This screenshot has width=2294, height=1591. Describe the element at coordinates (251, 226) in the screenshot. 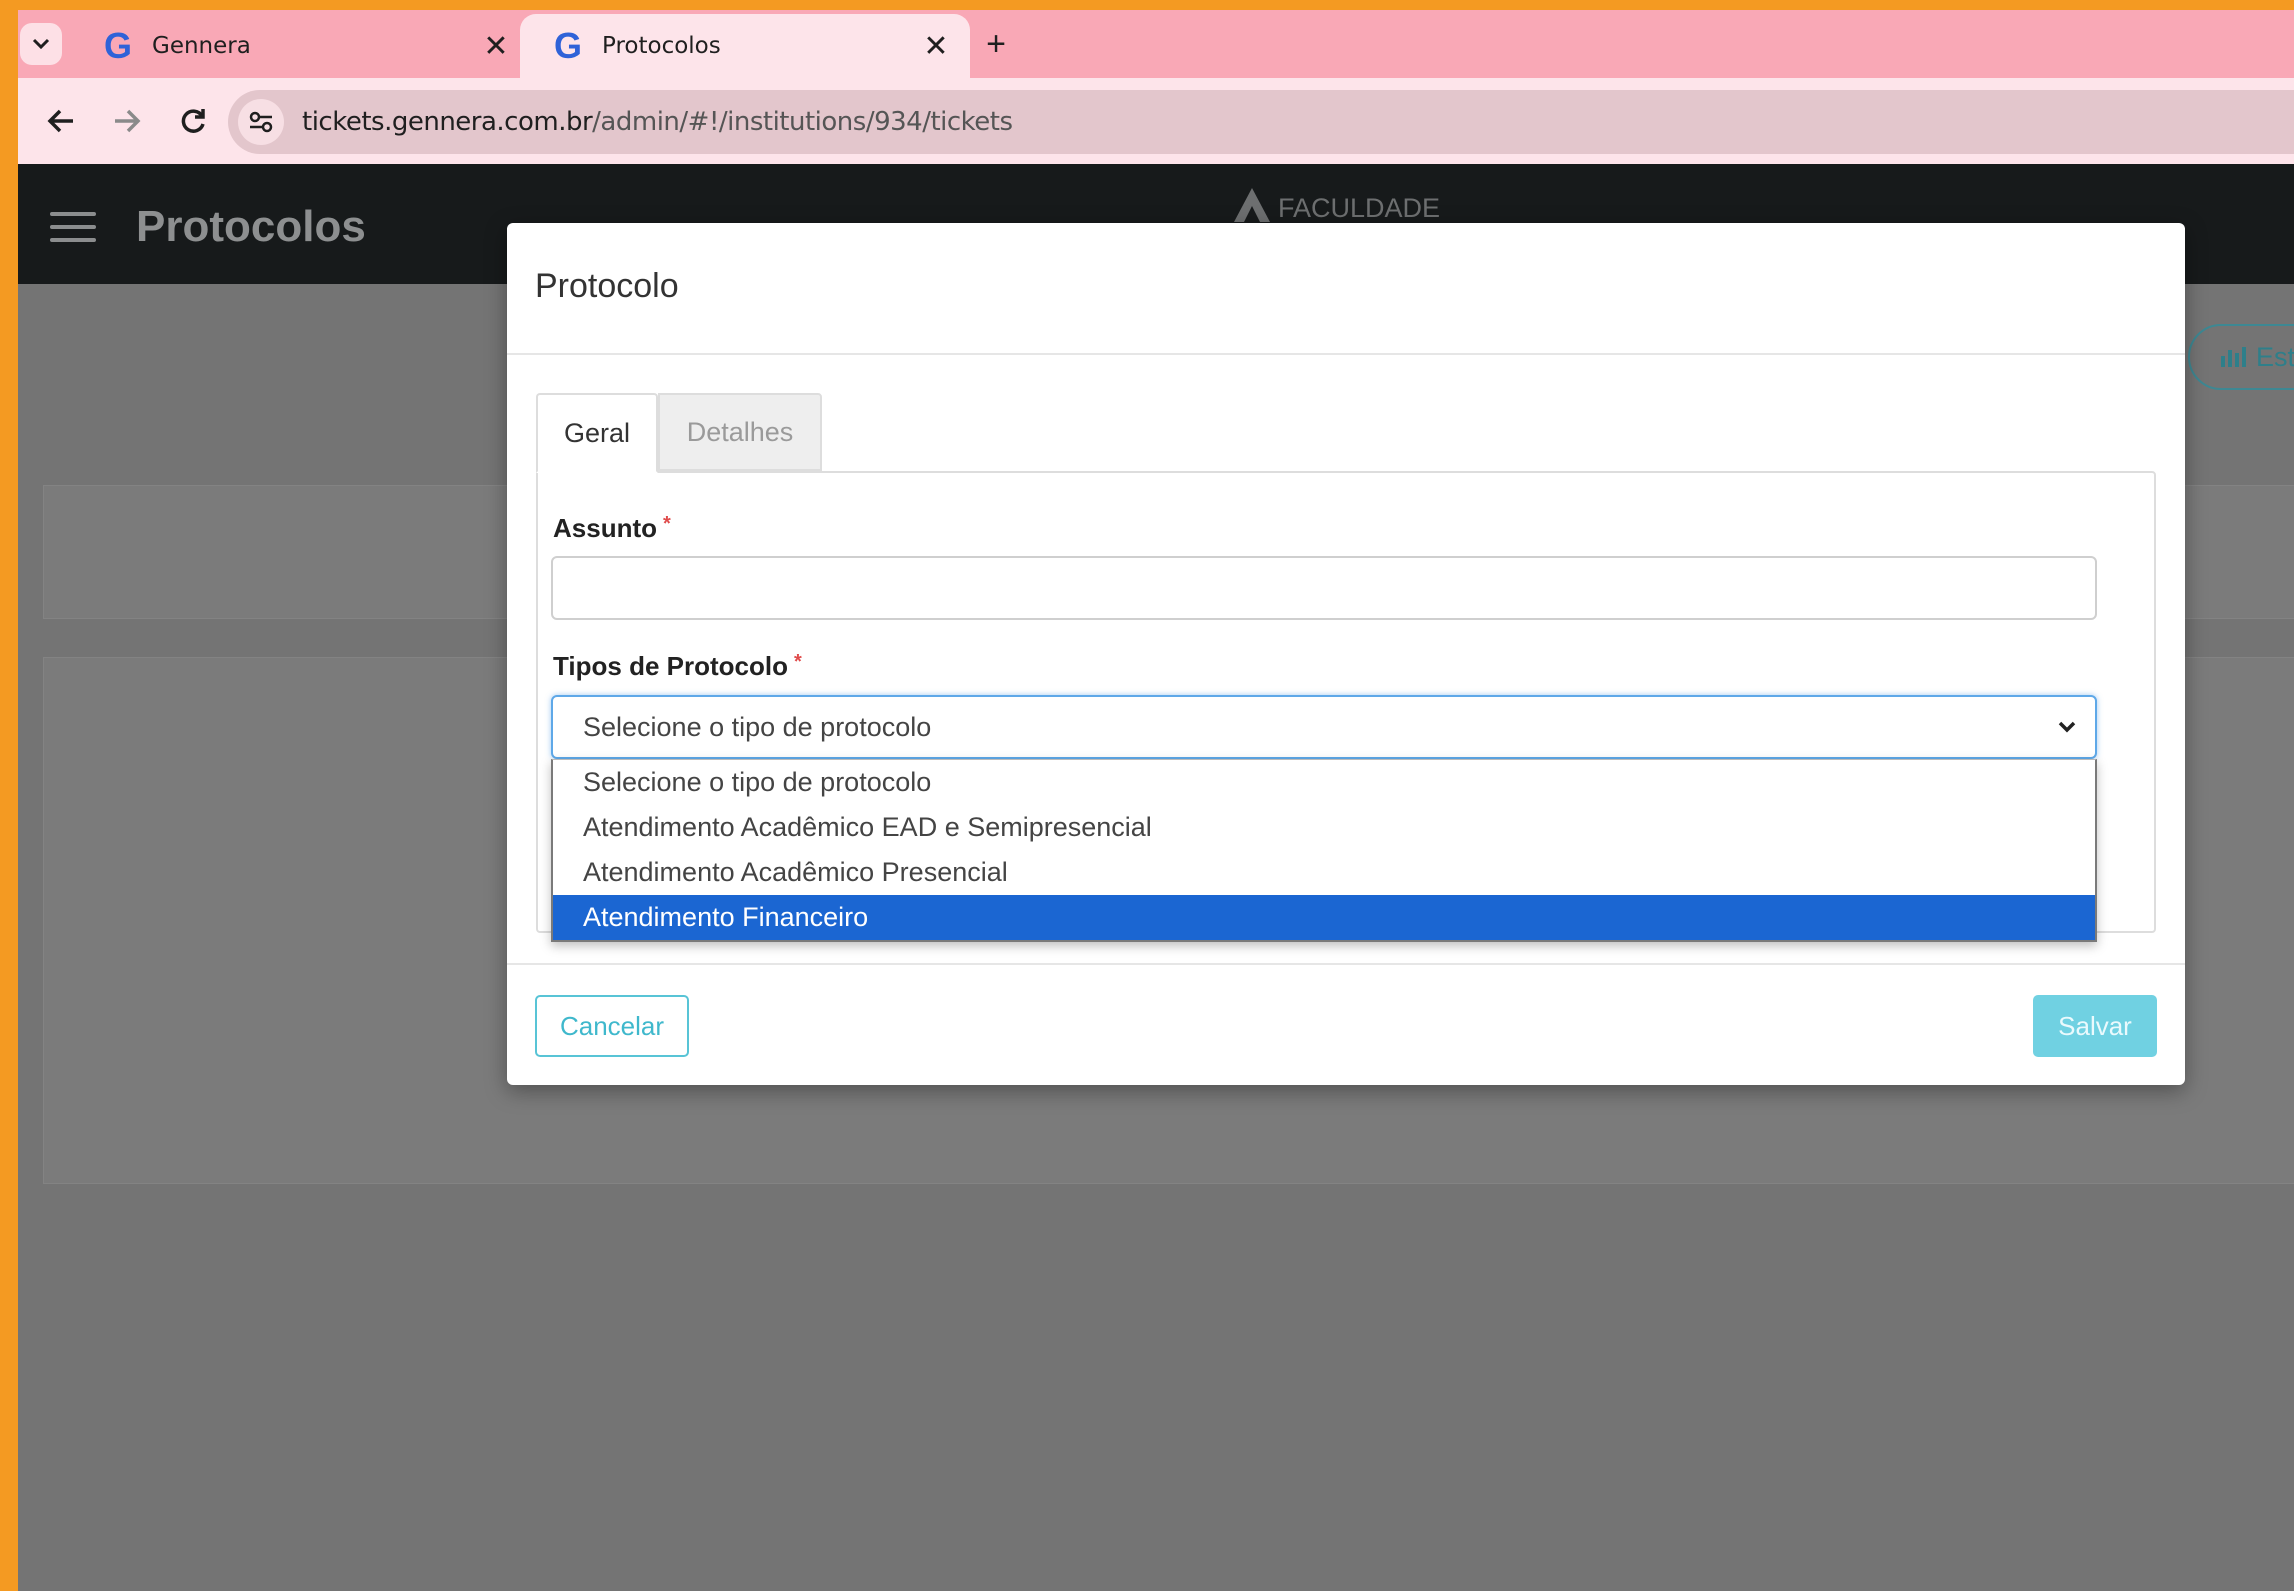

I see `page-title: Protocolos` at that location.